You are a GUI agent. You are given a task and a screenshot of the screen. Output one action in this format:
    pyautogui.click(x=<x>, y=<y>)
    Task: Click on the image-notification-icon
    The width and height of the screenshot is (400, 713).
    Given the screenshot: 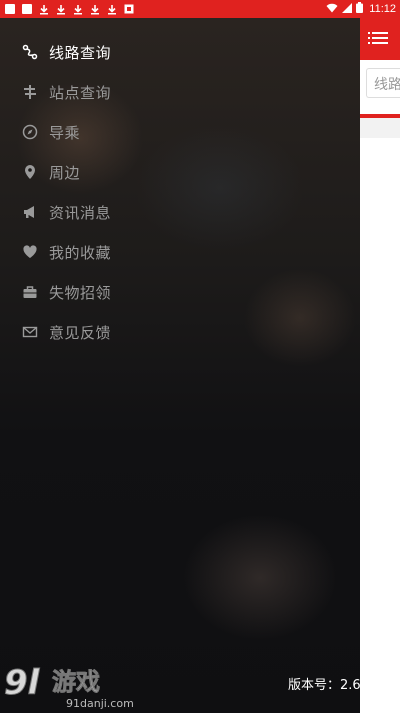 What is the action you would take?
    pyautogui.click(x=128, y=9)
    